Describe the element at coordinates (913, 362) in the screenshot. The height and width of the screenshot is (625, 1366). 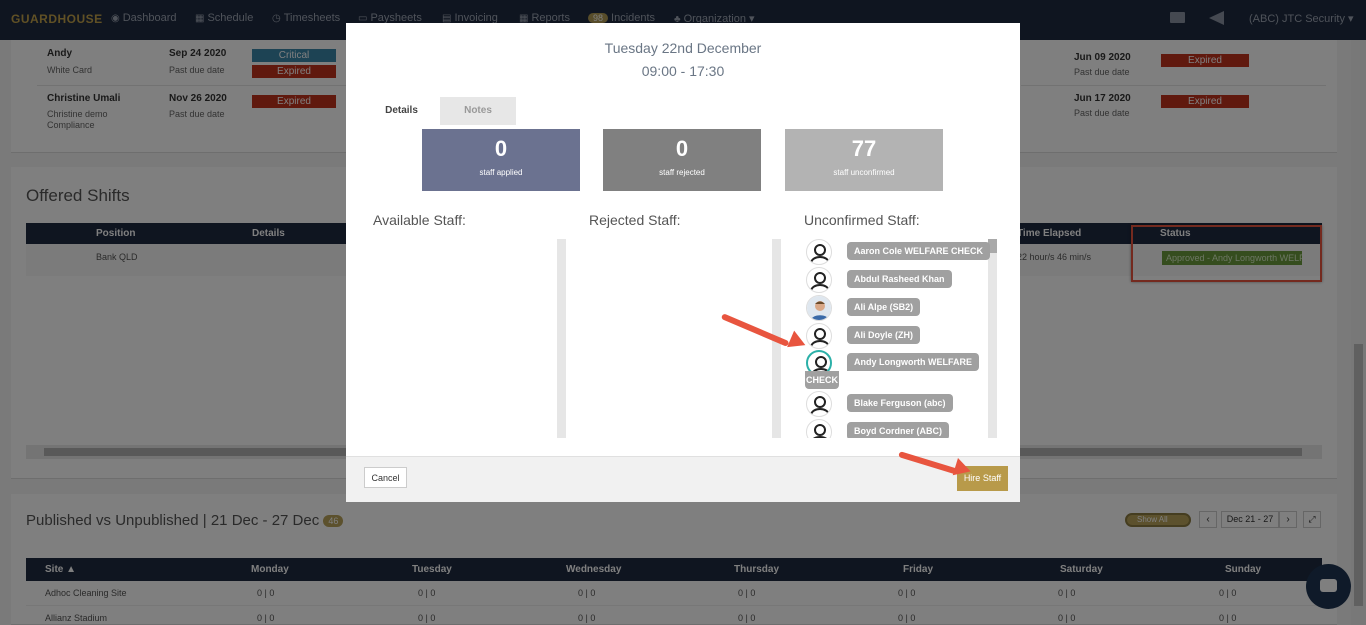
I see `staff-name-pill: Andy Longworth WELFARE` at that location.